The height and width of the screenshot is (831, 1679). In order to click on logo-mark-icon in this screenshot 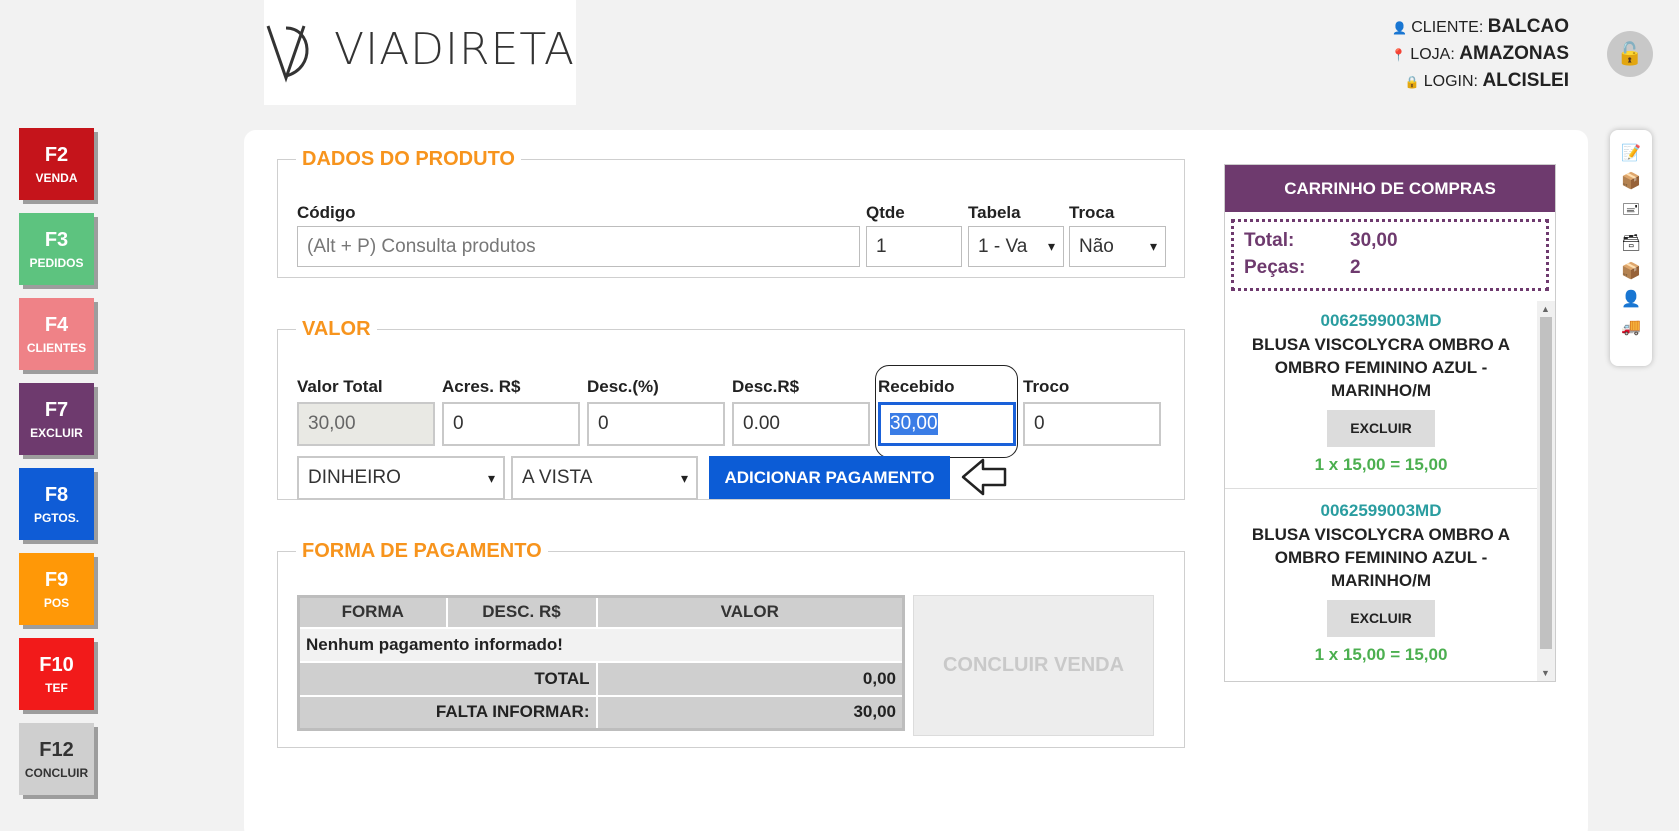, I will do `click(287, 54)`.